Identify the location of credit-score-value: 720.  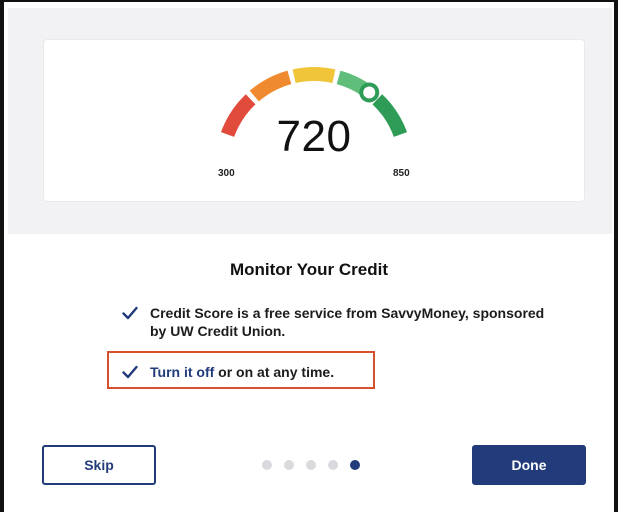
(314, 136).